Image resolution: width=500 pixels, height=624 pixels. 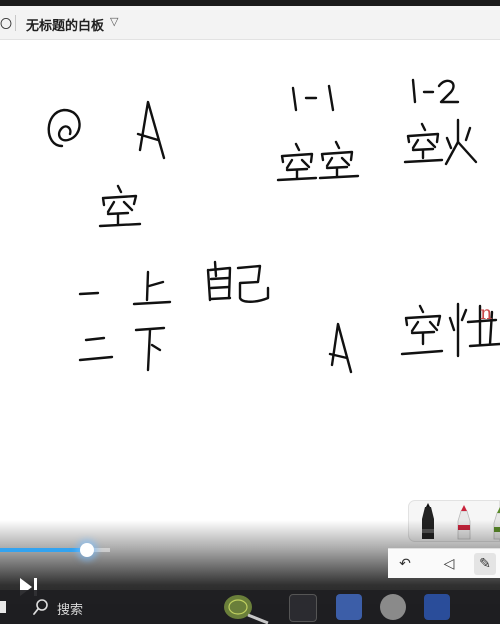 I want to click on red-text-fragment: n, so click(x=486, y=313).